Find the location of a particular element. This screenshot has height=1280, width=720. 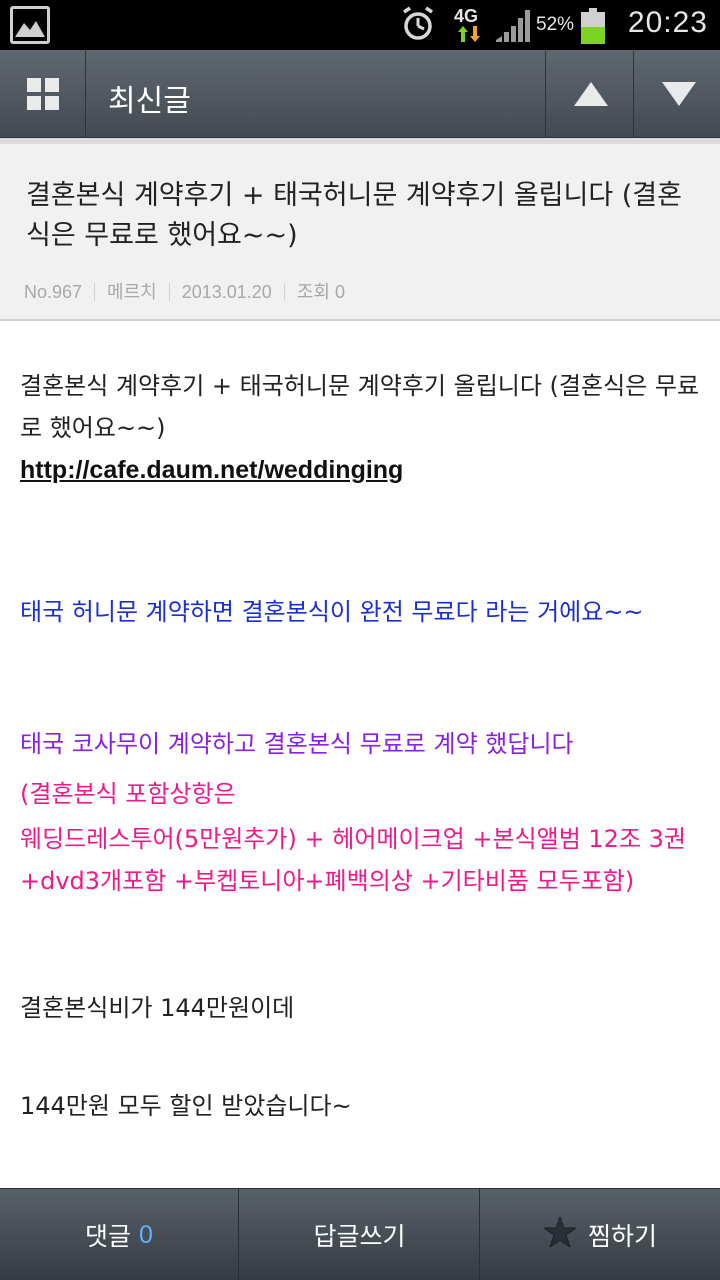

previous-post-button is located at coordinates (589, 94).